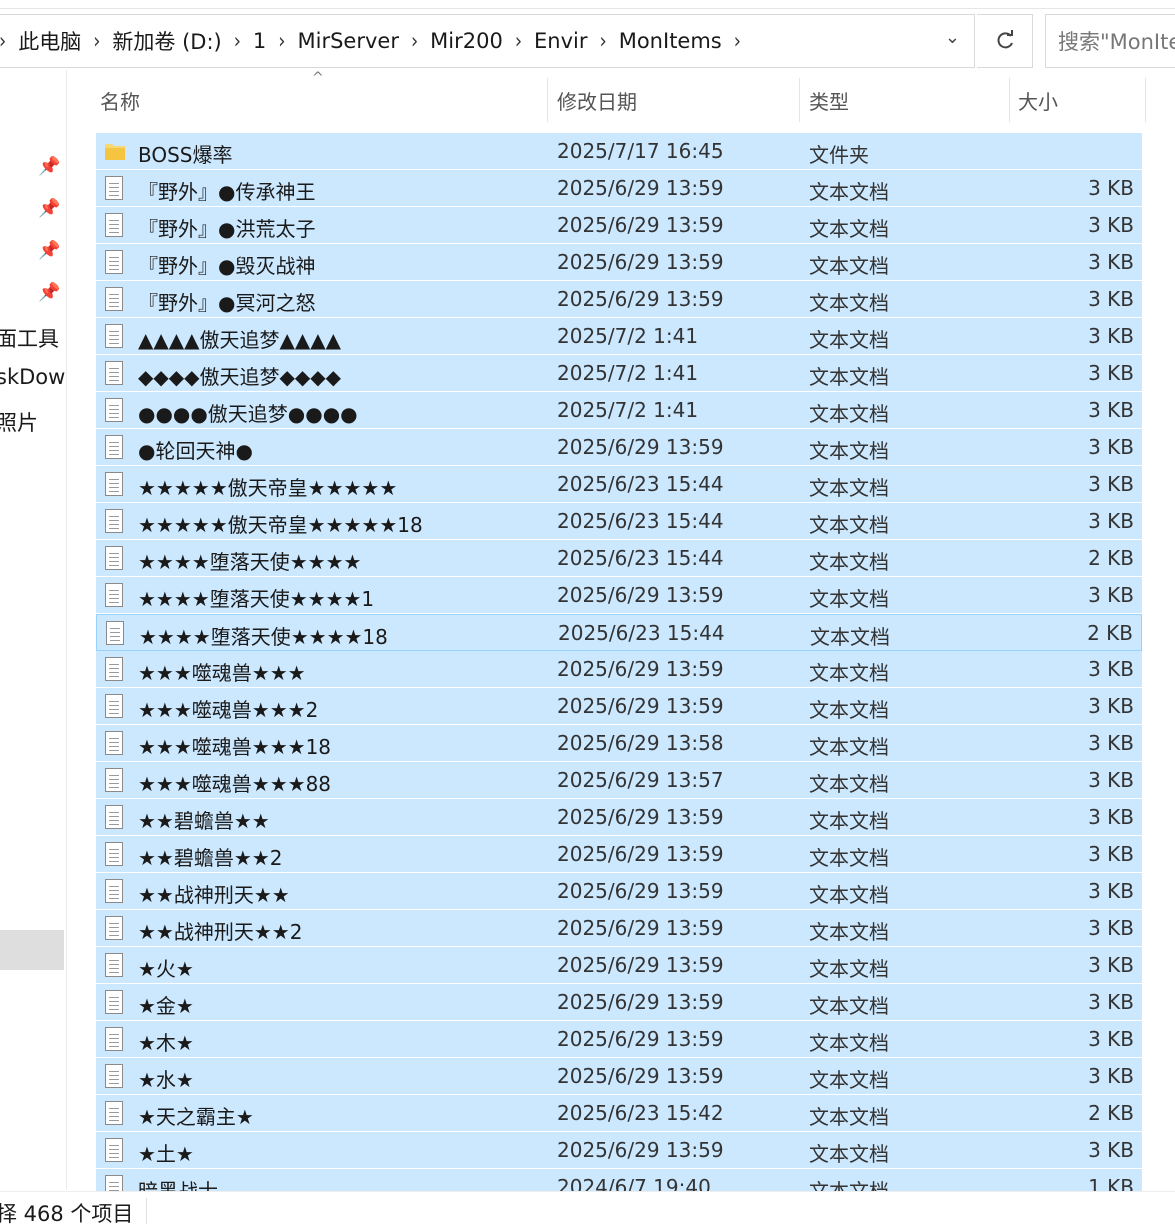  What do you see at coordinates (619, 188) in the screenshot?
I see `file-row: 『野外』●传承神王 2025/6/29 13:59 文本文档 3 KB` at bounding box center [619, 188].